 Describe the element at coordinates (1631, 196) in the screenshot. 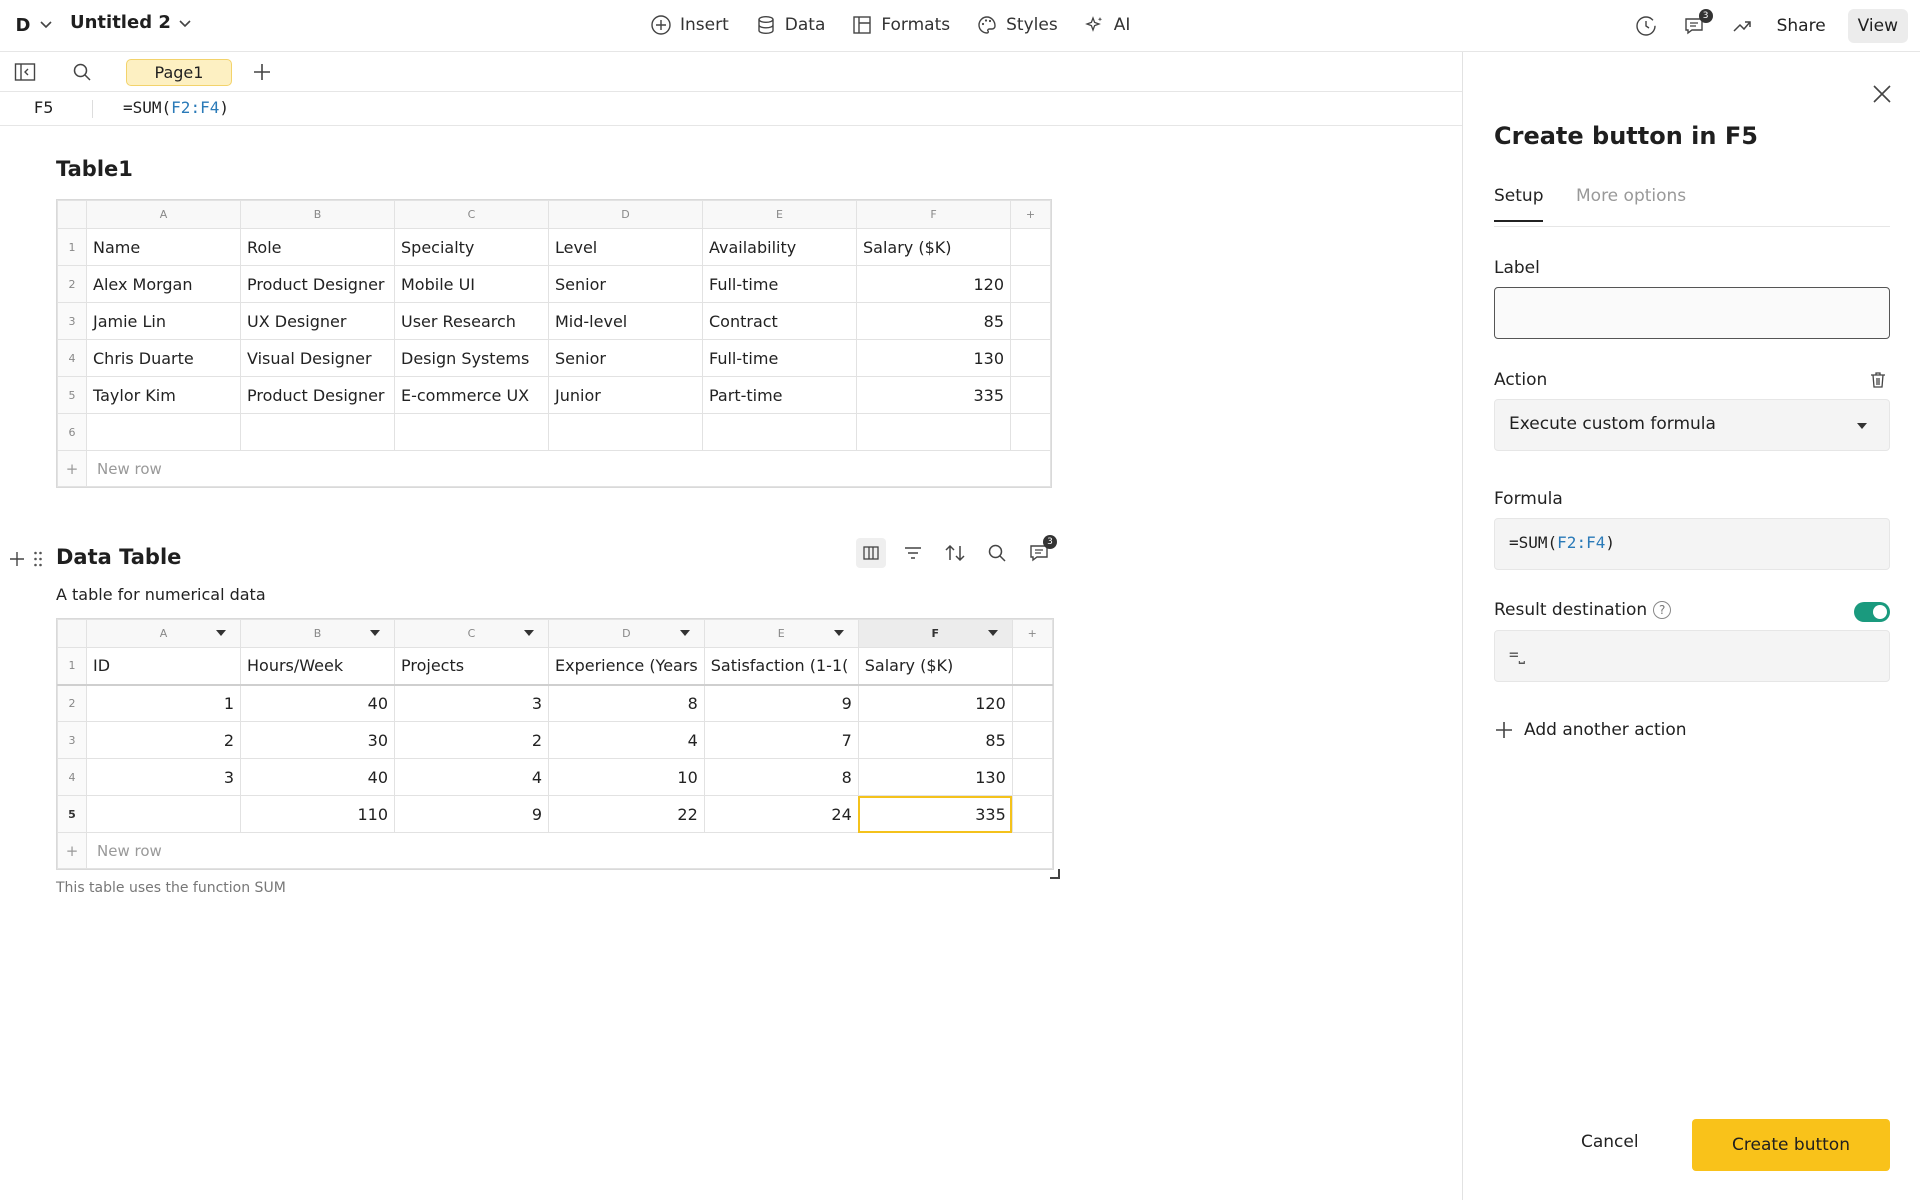

I see `tab-more-options: More options` at that location.